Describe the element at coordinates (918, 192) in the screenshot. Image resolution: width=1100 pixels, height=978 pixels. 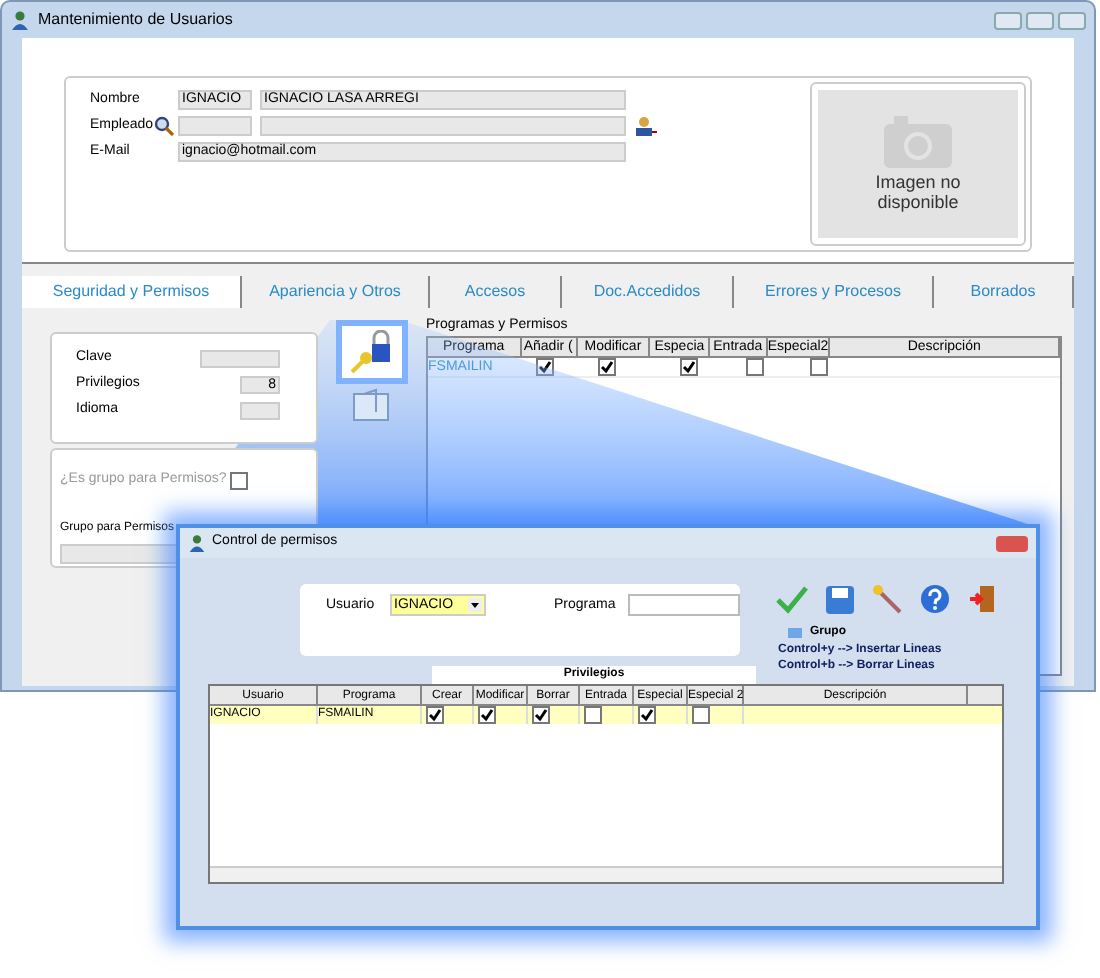
I see `photo-caption: Imagen no disponible` at that location.